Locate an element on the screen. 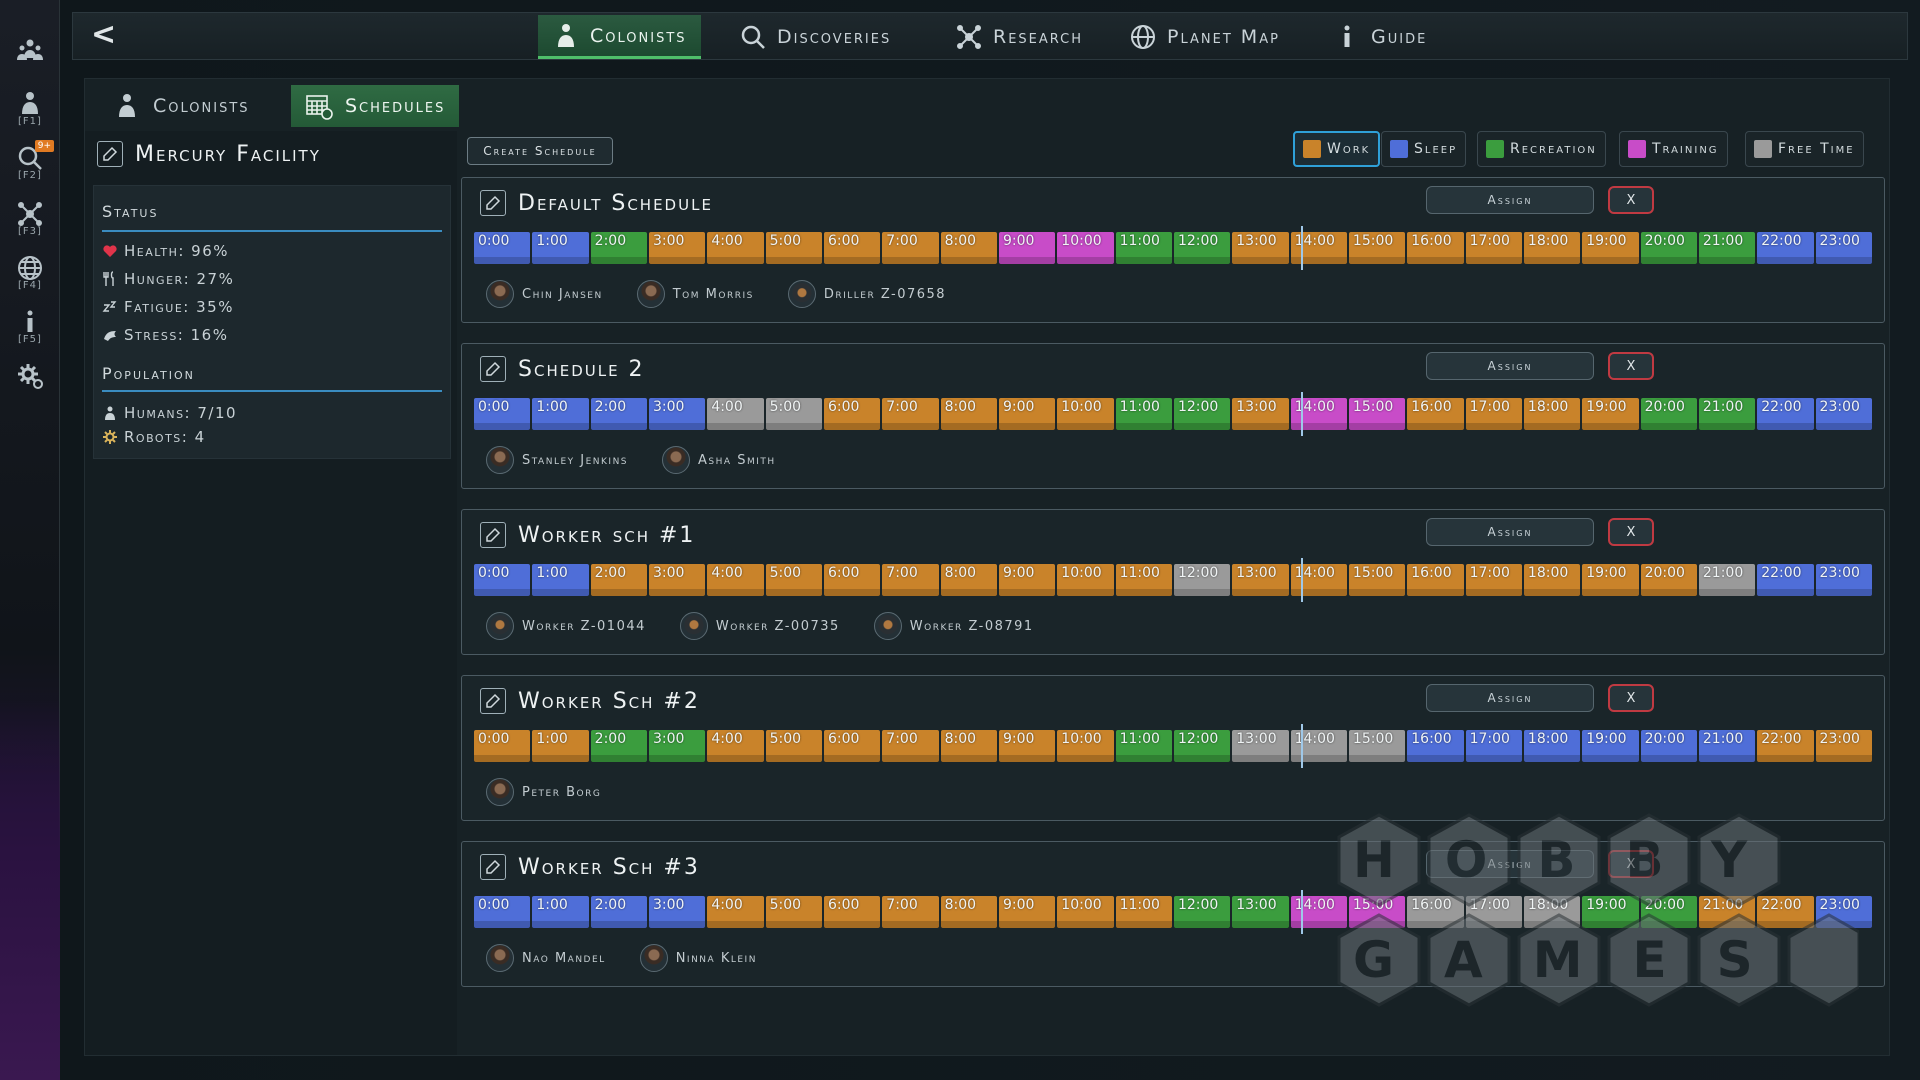 The height and width of the screenshot is (1080, 1920). planet-map-icon: [F4] is located at coordinates (30, 272).